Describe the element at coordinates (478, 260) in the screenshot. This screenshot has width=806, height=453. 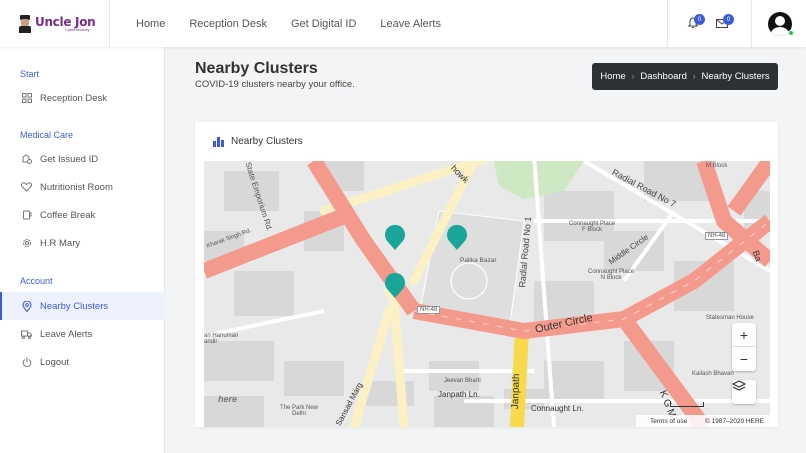
I see `map-label-palika-bazar: Palika Bazar` at that location.